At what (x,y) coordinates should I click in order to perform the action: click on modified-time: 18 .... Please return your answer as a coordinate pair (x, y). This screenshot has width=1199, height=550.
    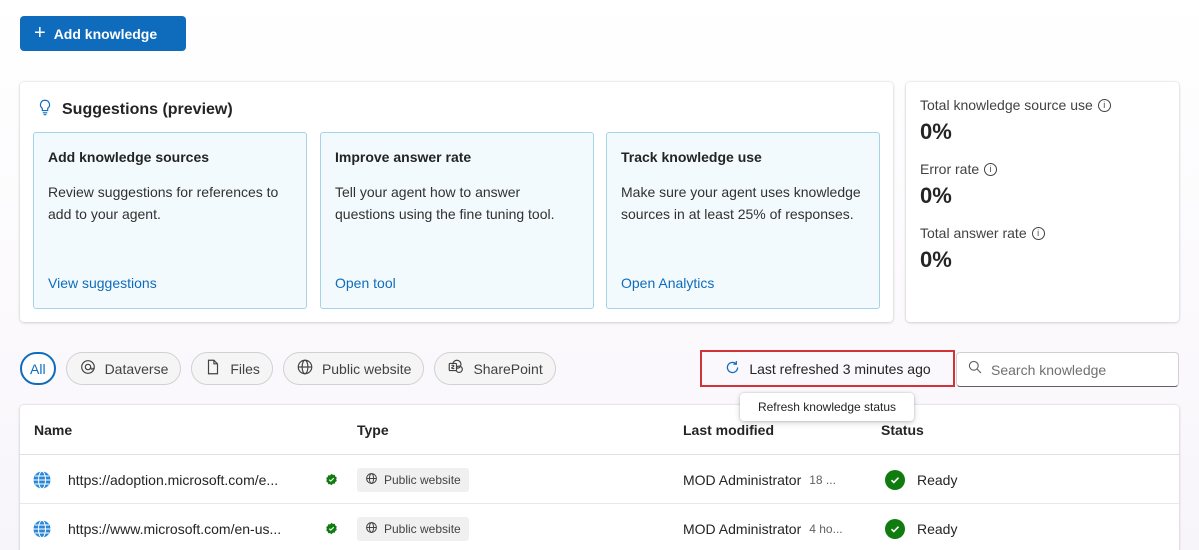
    Looking at the image, I should click on (822, 479).